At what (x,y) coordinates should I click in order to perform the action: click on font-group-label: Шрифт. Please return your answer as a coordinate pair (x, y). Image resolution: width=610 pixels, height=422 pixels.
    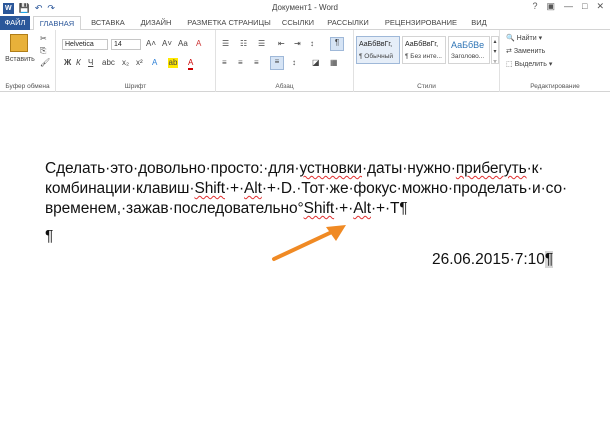
    Looking at the image, I should click on (135, 86).